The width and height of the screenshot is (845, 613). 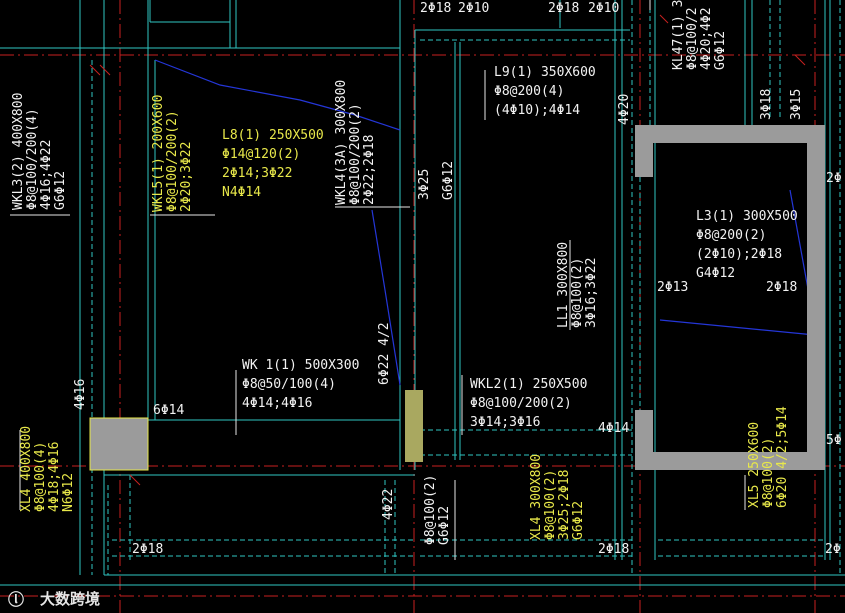 I want to click on label-g6: G6Φ12, so click(x=448, y=180).